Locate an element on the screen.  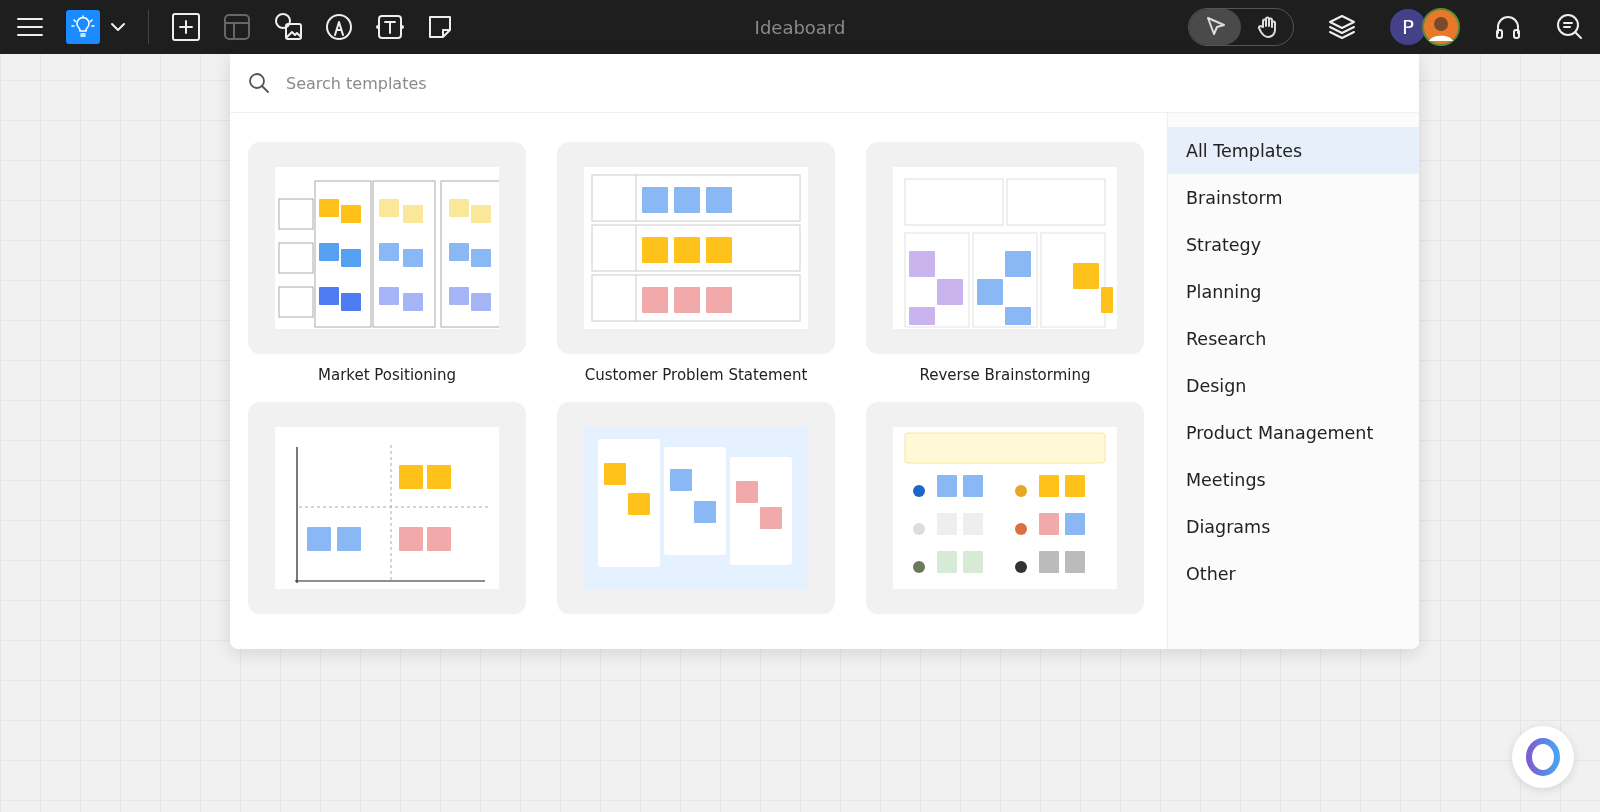
category-item: All Templates is located at coordinates (1293, 150).